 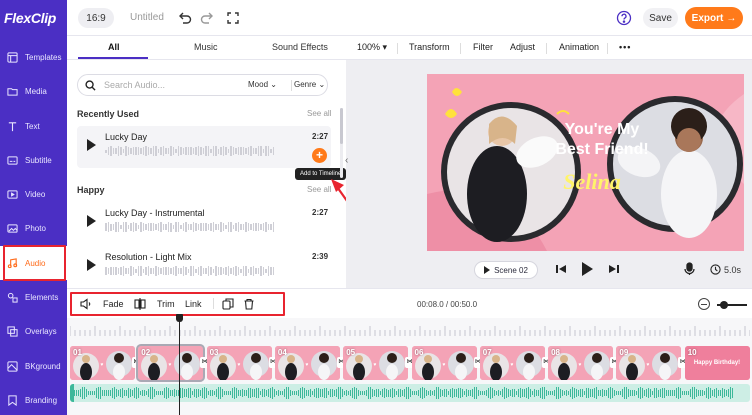 I want to click on sidebar-item-overlays: Overlays, so click(x=33, y=331).